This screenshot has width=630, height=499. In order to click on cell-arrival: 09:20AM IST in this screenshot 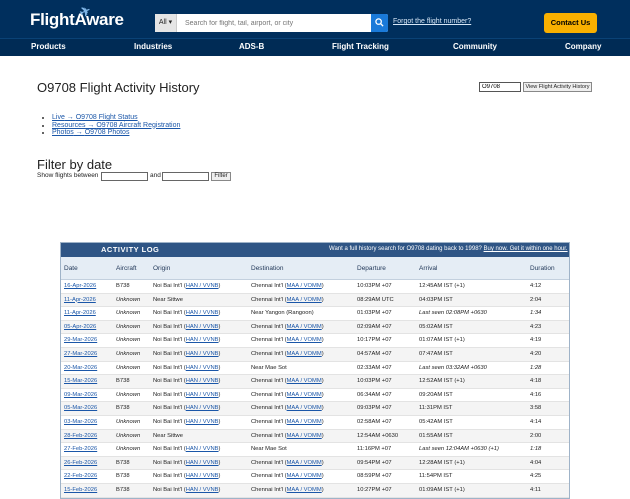, I will do `click(436, 394)`.